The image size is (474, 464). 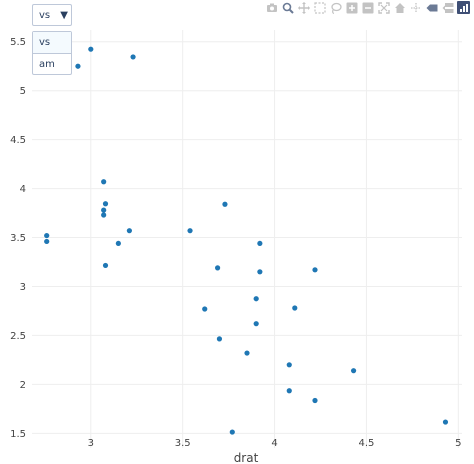 What do you see at coordinates (458, 443) in the screenshot?
I see `x-tick-label: 5` at bounding box center [458, 443].